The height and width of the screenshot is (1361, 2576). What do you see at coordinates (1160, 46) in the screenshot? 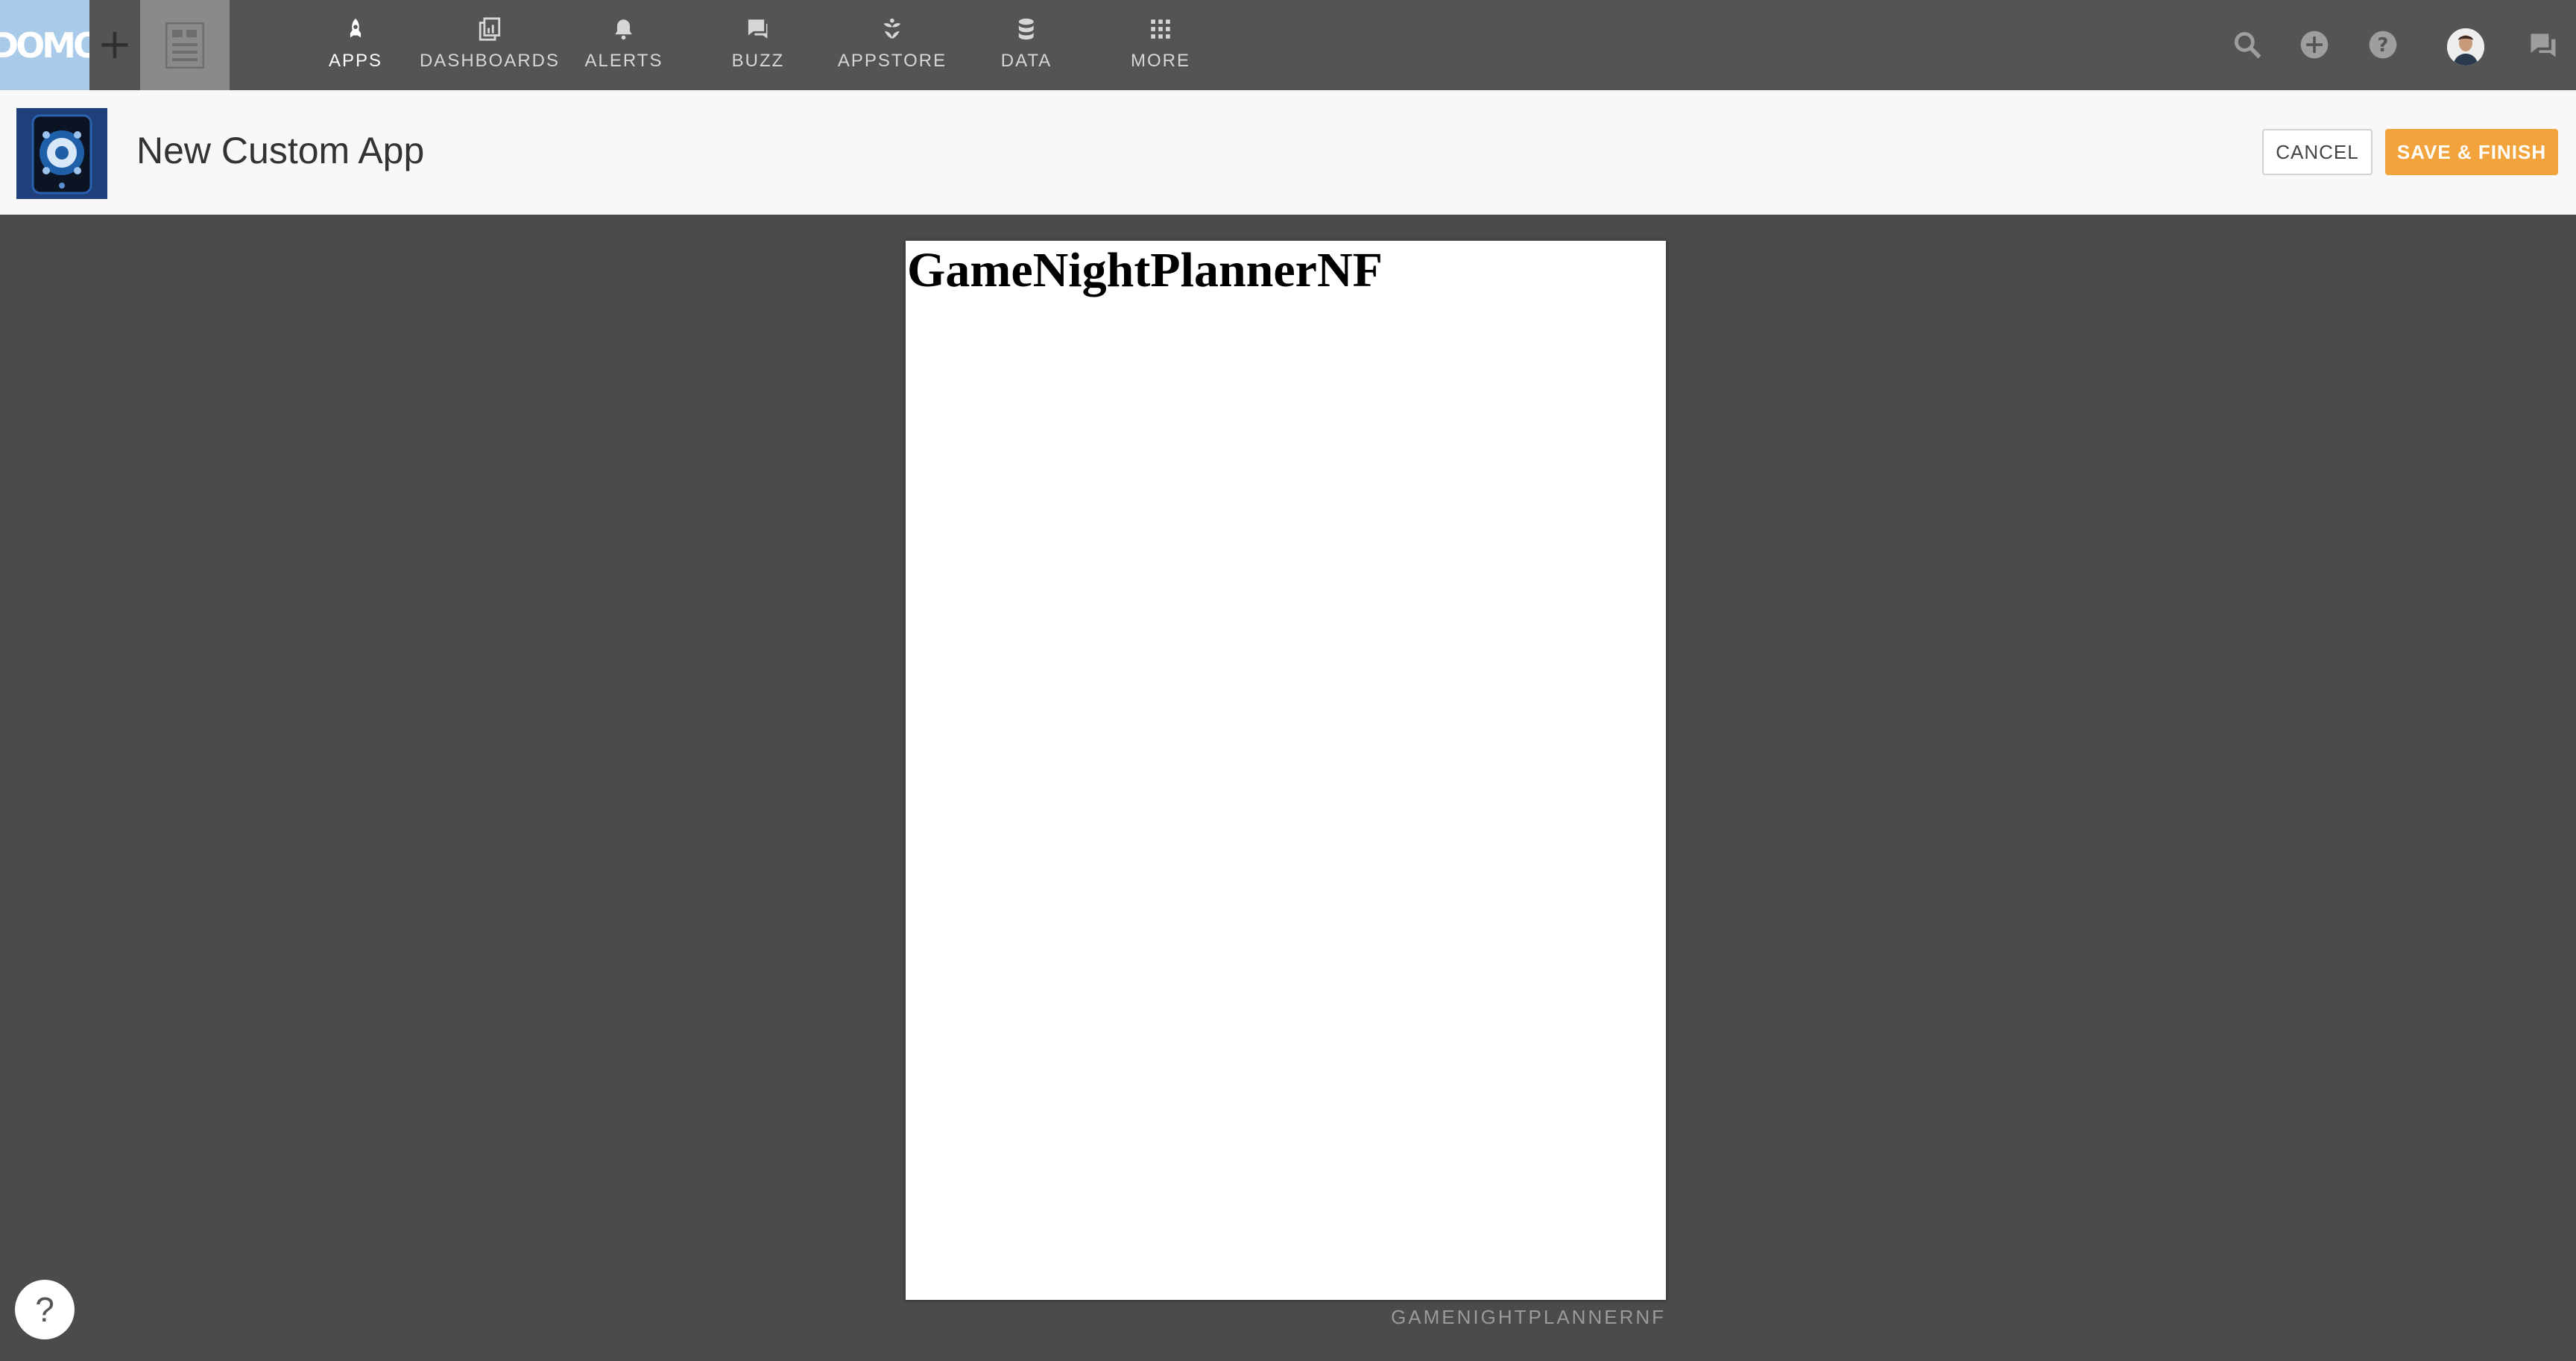
I see `nav-more: MORE` at bounding box center [1160, 46].